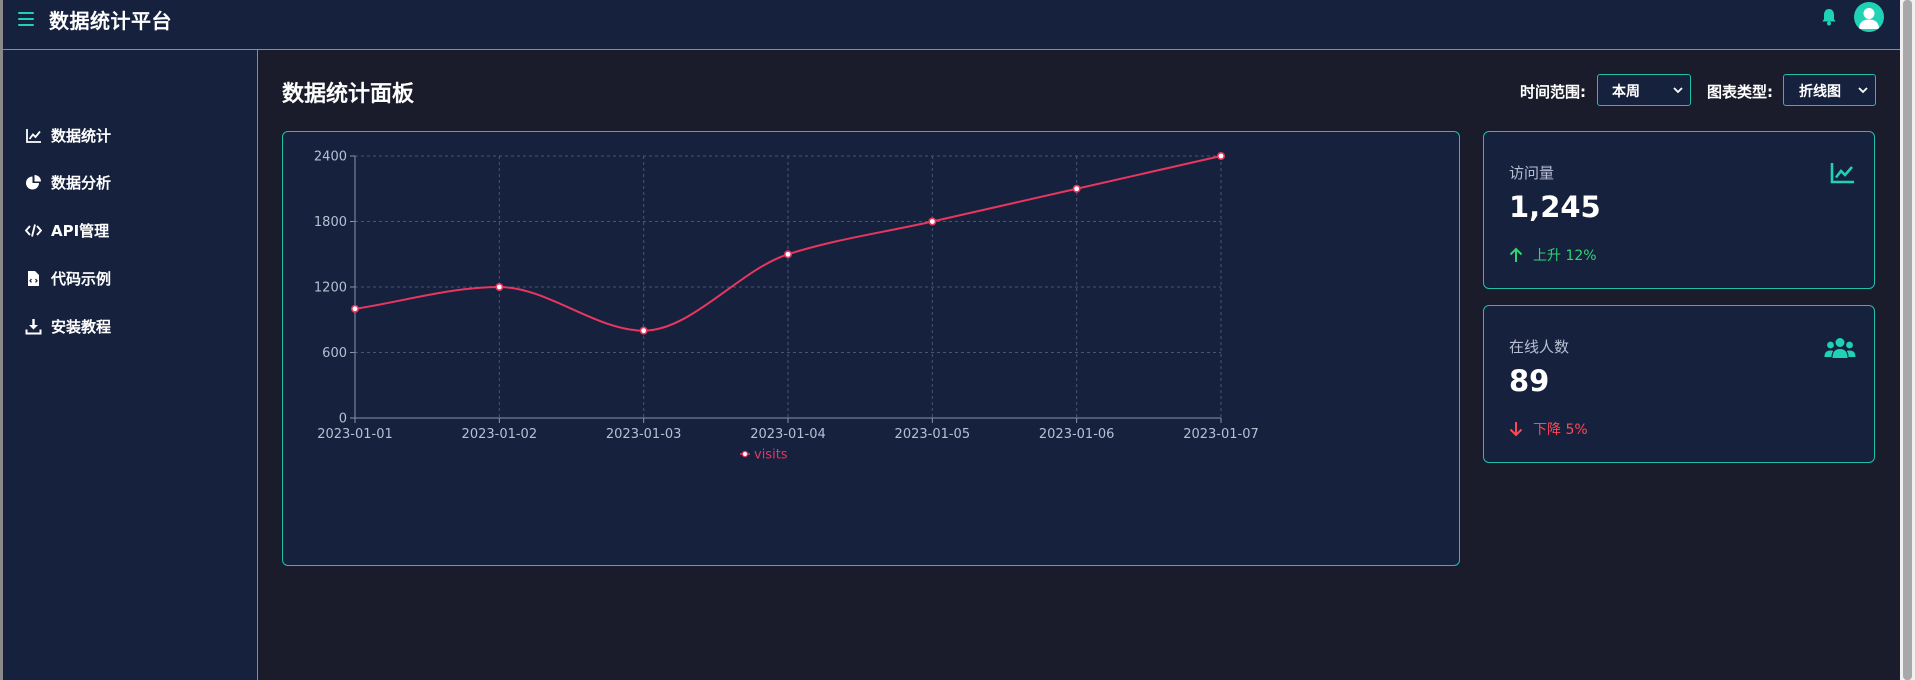  I want to click on x-tick-label: 2023-01-05, so click(933, 434).